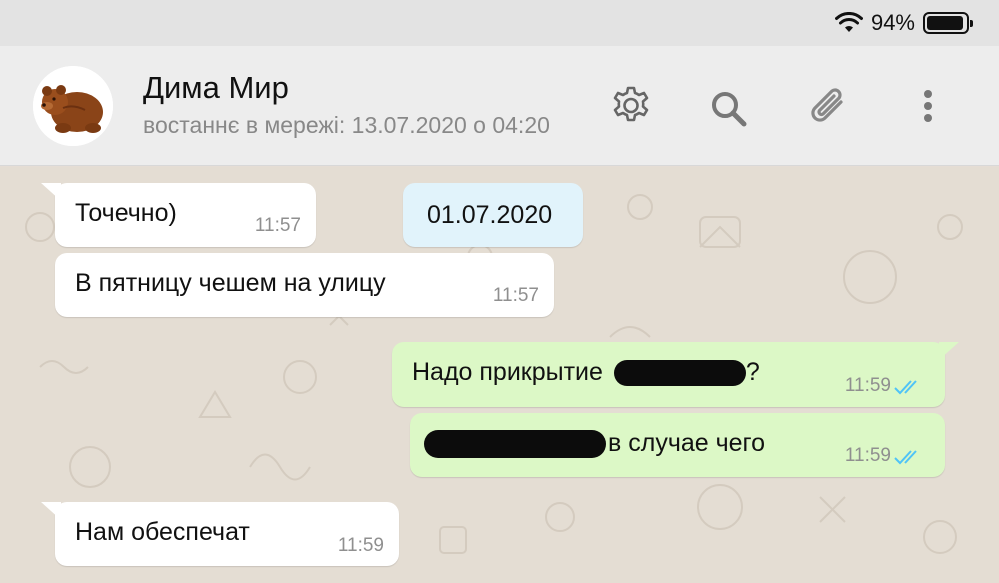 The width and height of the screenshot is (999, 583). What do you see at coordinates (945, 23) in the screenshot?
I see `battery-fill` at bounding box center [945, 23].